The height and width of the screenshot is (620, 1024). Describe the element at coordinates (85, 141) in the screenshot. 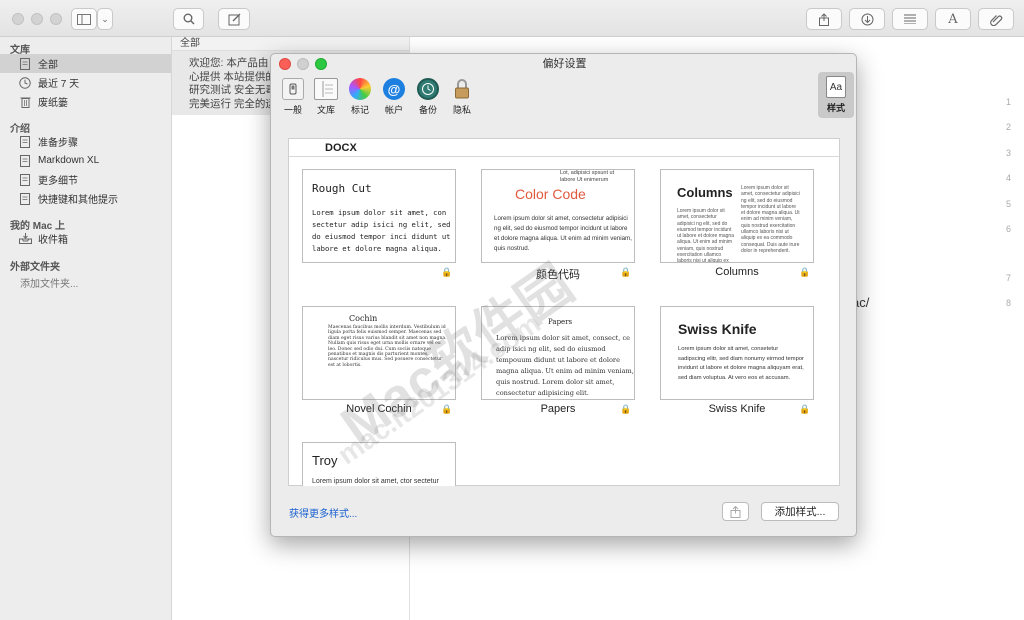

I see `sidebar-item-setup: 准备步骤` at that location.